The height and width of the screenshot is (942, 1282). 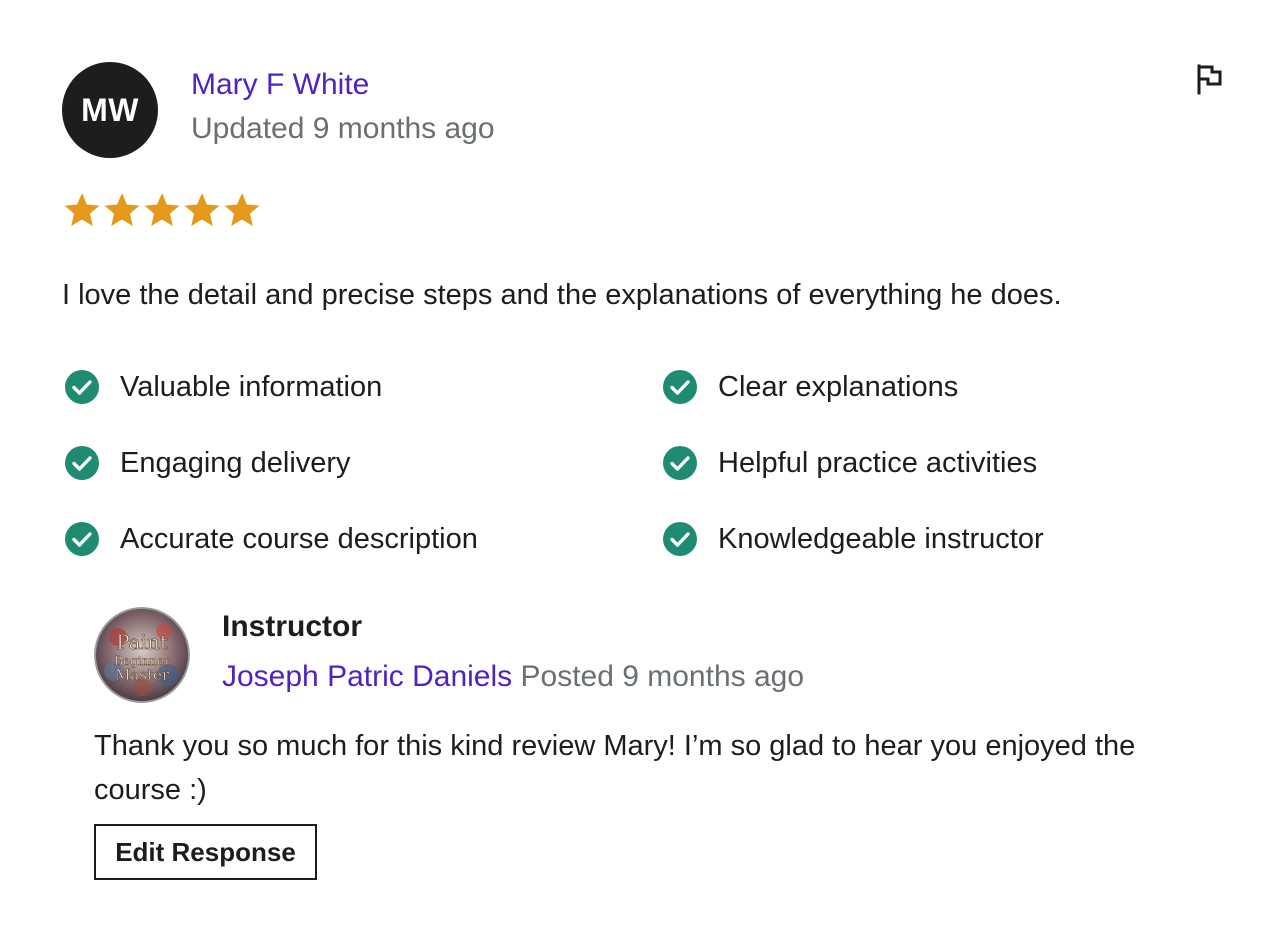 I want to click on instructor-logo-image: Paint Beginner Master, so click(x=142, y=655).